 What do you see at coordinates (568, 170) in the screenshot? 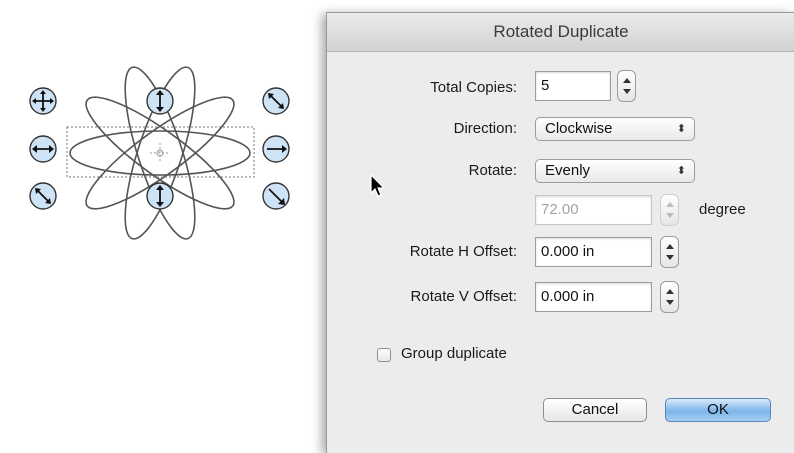
I see `rotate-value: Evenly` at bounding box center [568, 170].